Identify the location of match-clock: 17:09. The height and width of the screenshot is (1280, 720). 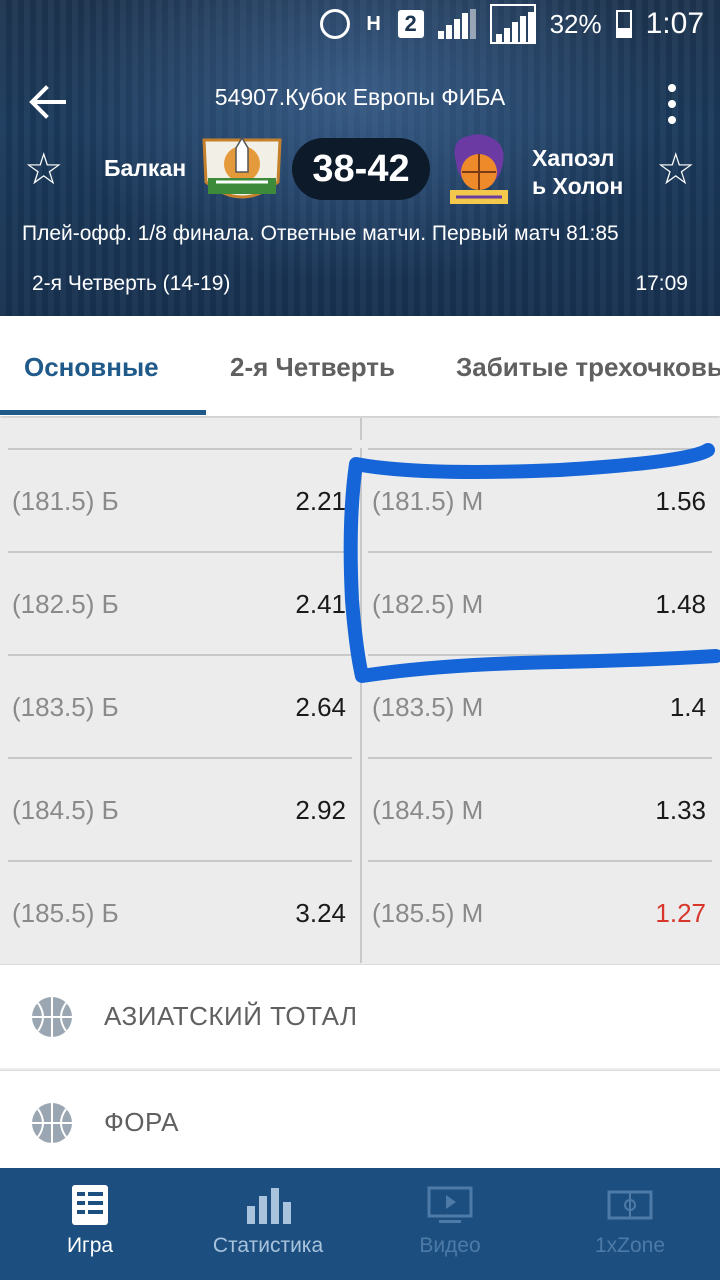
(661, 283).